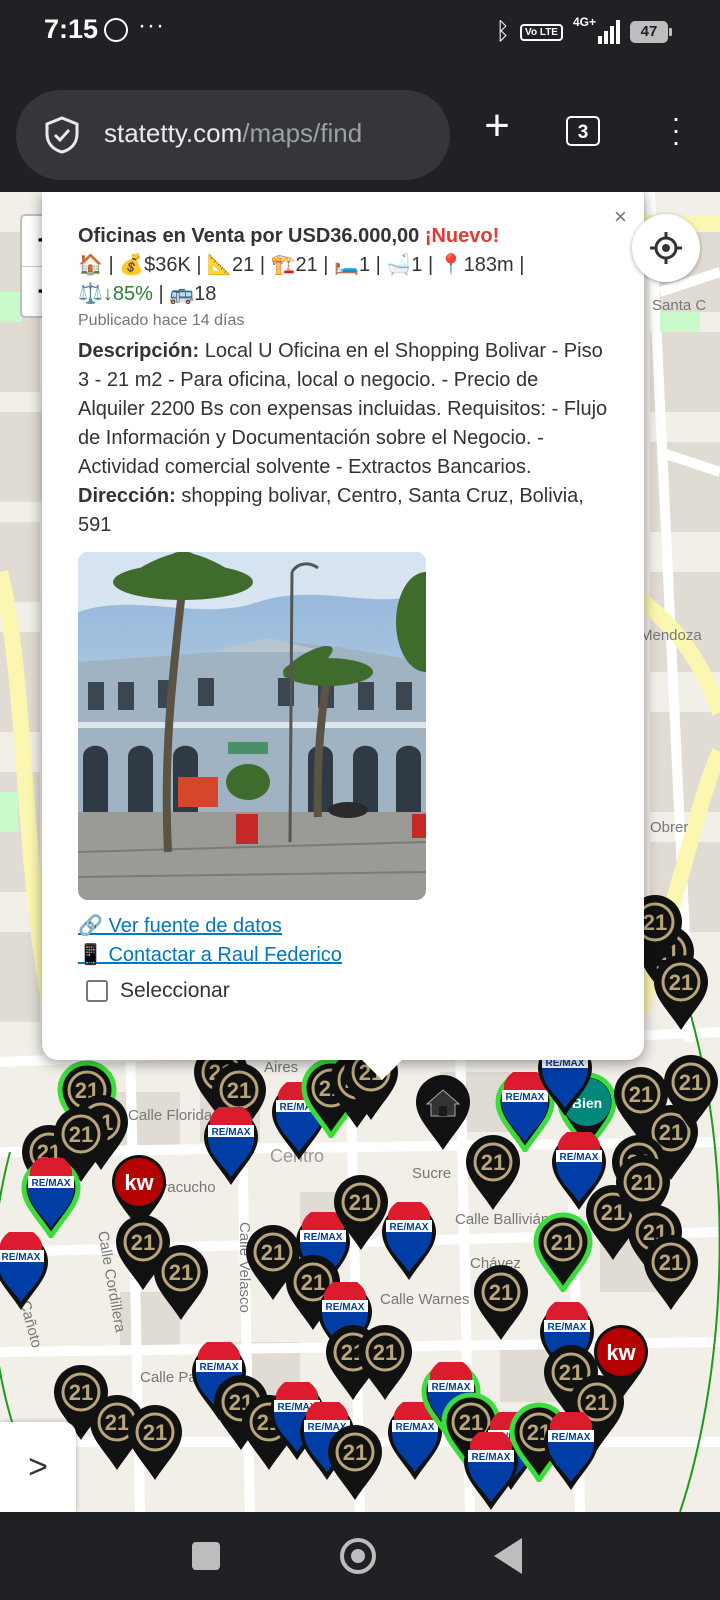  I want to click on sidebar-toggle-button: >, so click(38, 1467).